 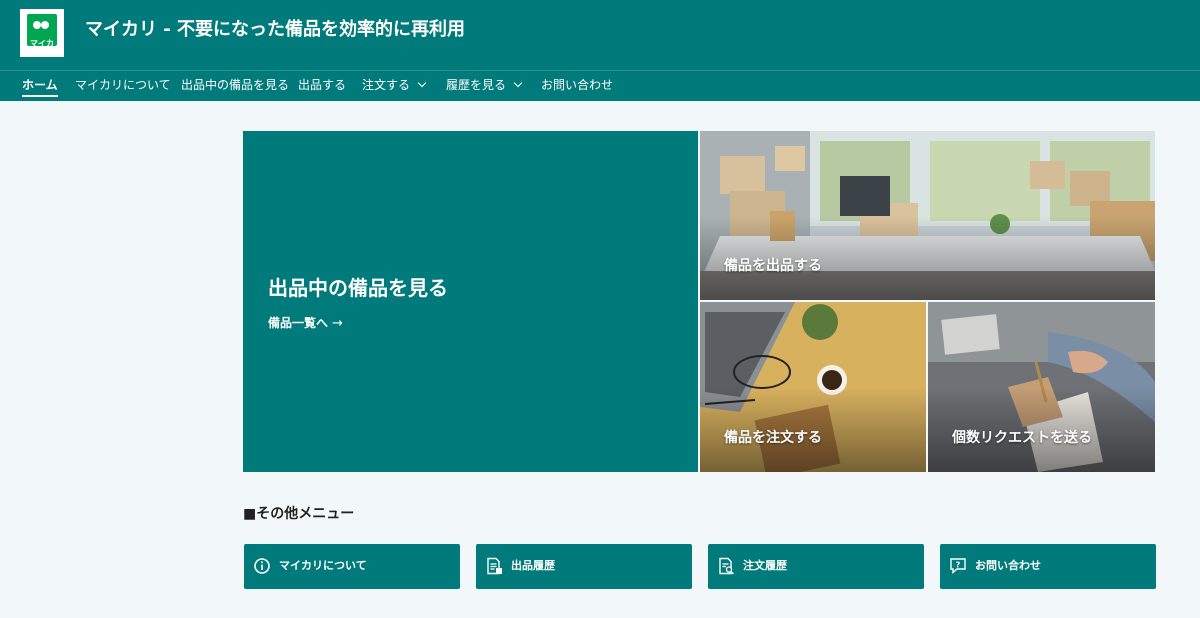 What do you see at coordinates (773, 266) in the screenshot?
I see `tile-label: 備品を出品する` at bounding box center [773, 266].